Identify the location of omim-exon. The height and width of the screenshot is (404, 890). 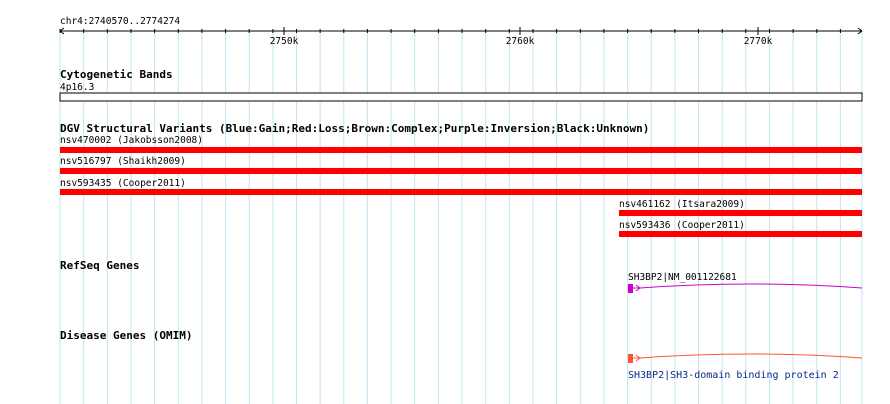
(630, 358).